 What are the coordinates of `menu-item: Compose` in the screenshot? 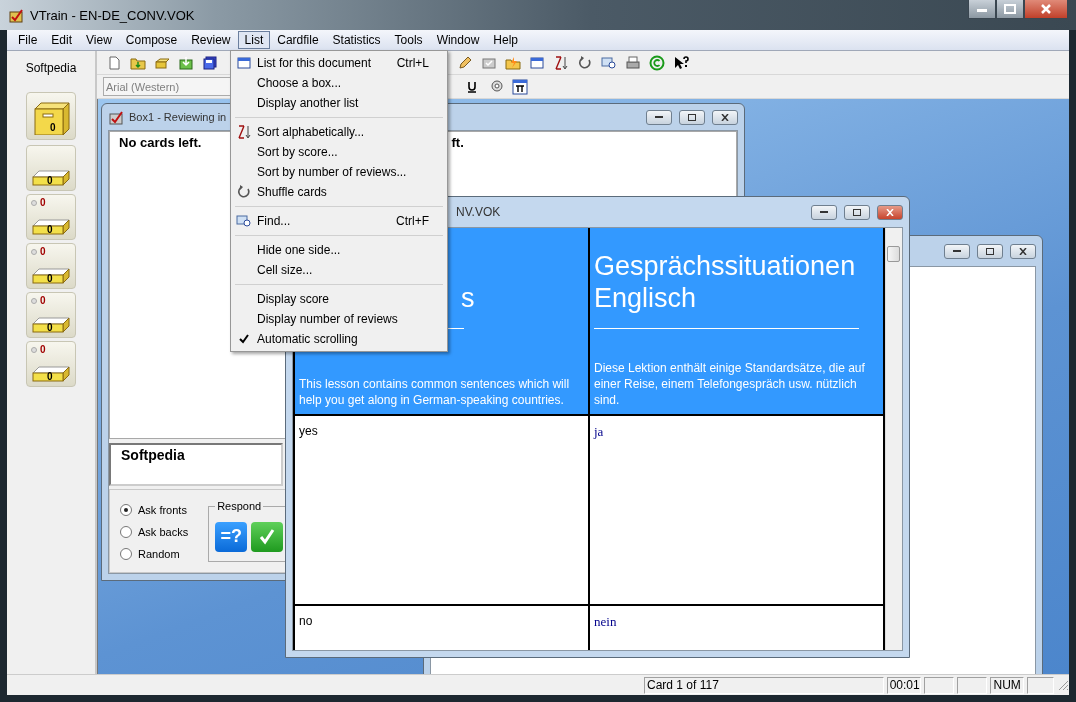 It's located at (151, 40).